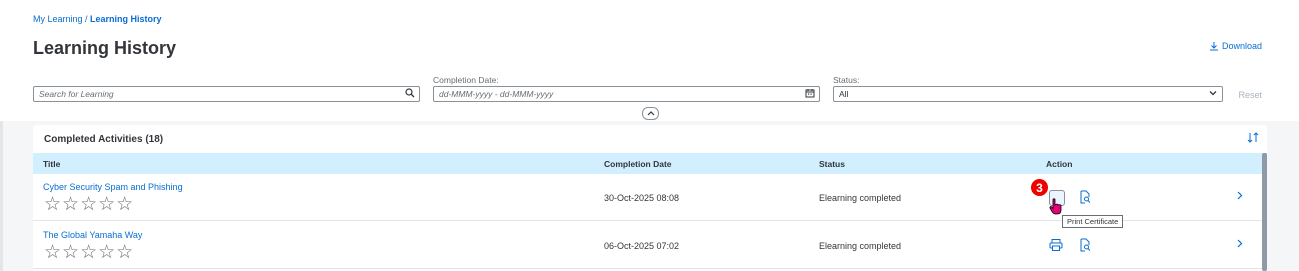  Describe the element at coordinates (226, 94) in the screenshot. I see `search-input: Search for Learning` at that location.